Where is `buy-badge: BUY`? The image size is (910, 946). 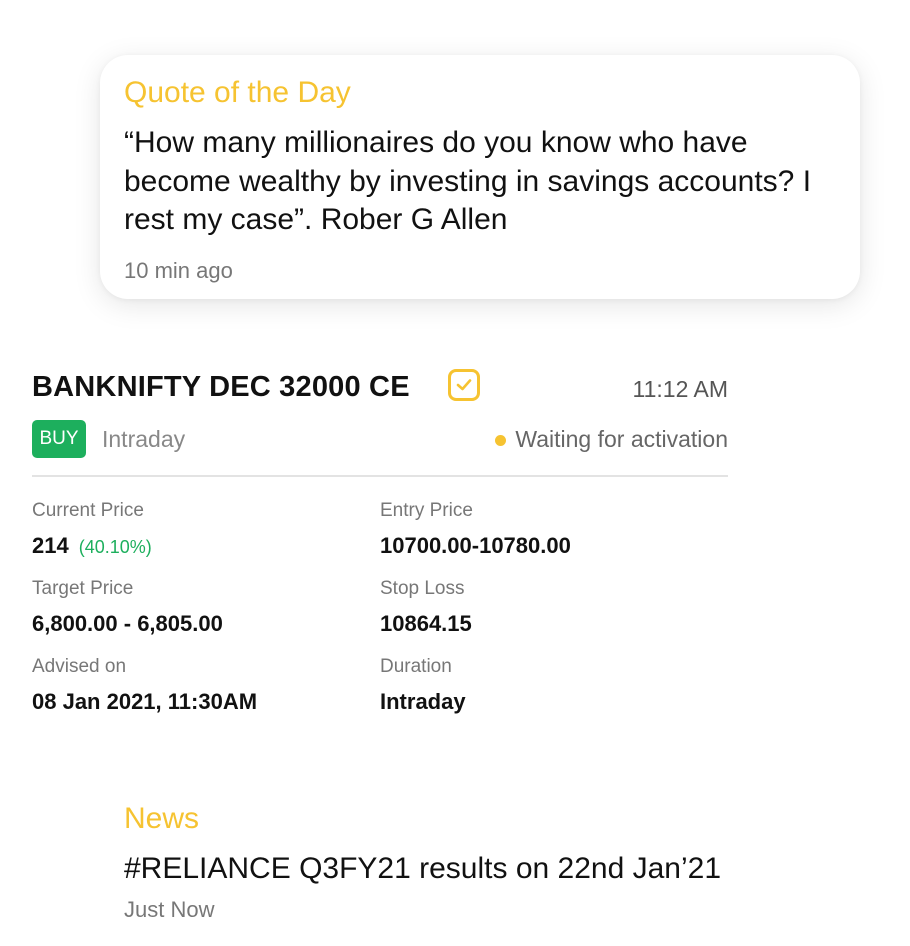 buy-badge: BUY is located at coordinates (59, 439).